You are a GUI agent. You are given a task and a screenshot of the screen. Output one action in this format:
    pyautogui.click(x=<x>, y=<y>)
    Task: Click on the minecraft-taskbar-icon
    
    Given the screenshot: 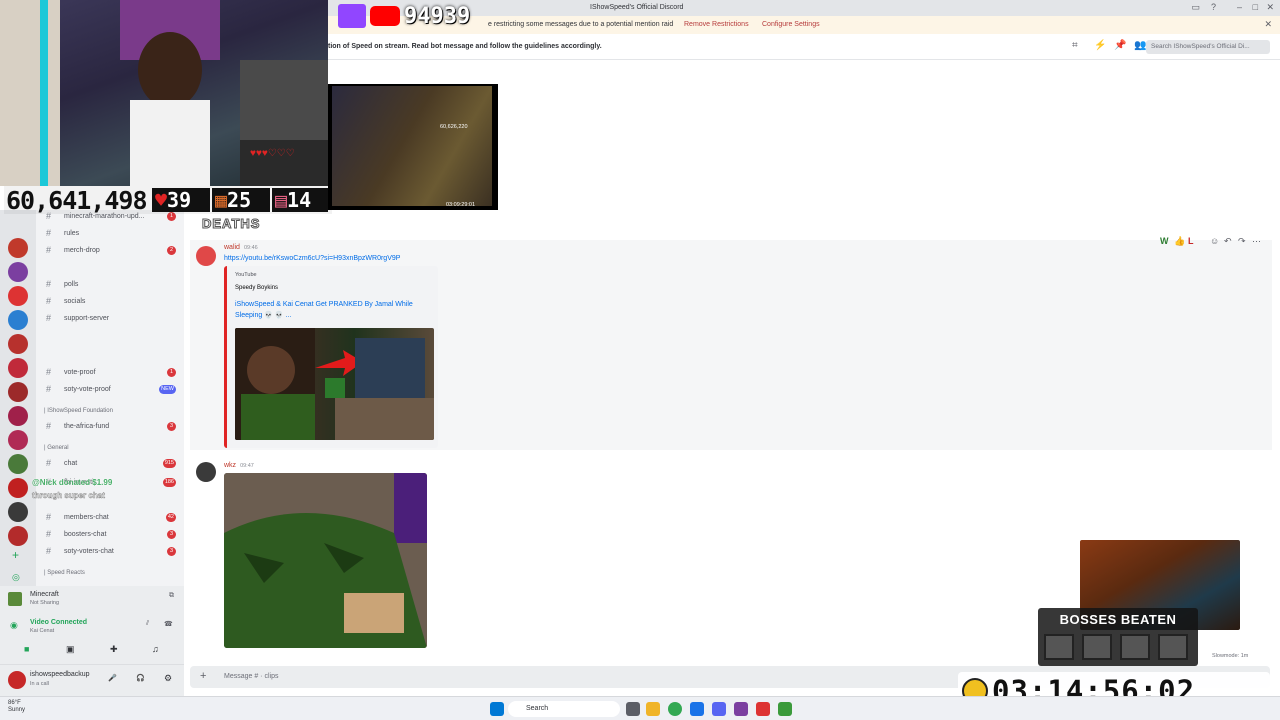 What is the action you would take?
    pyautogui.click(x=785, y=709)
    